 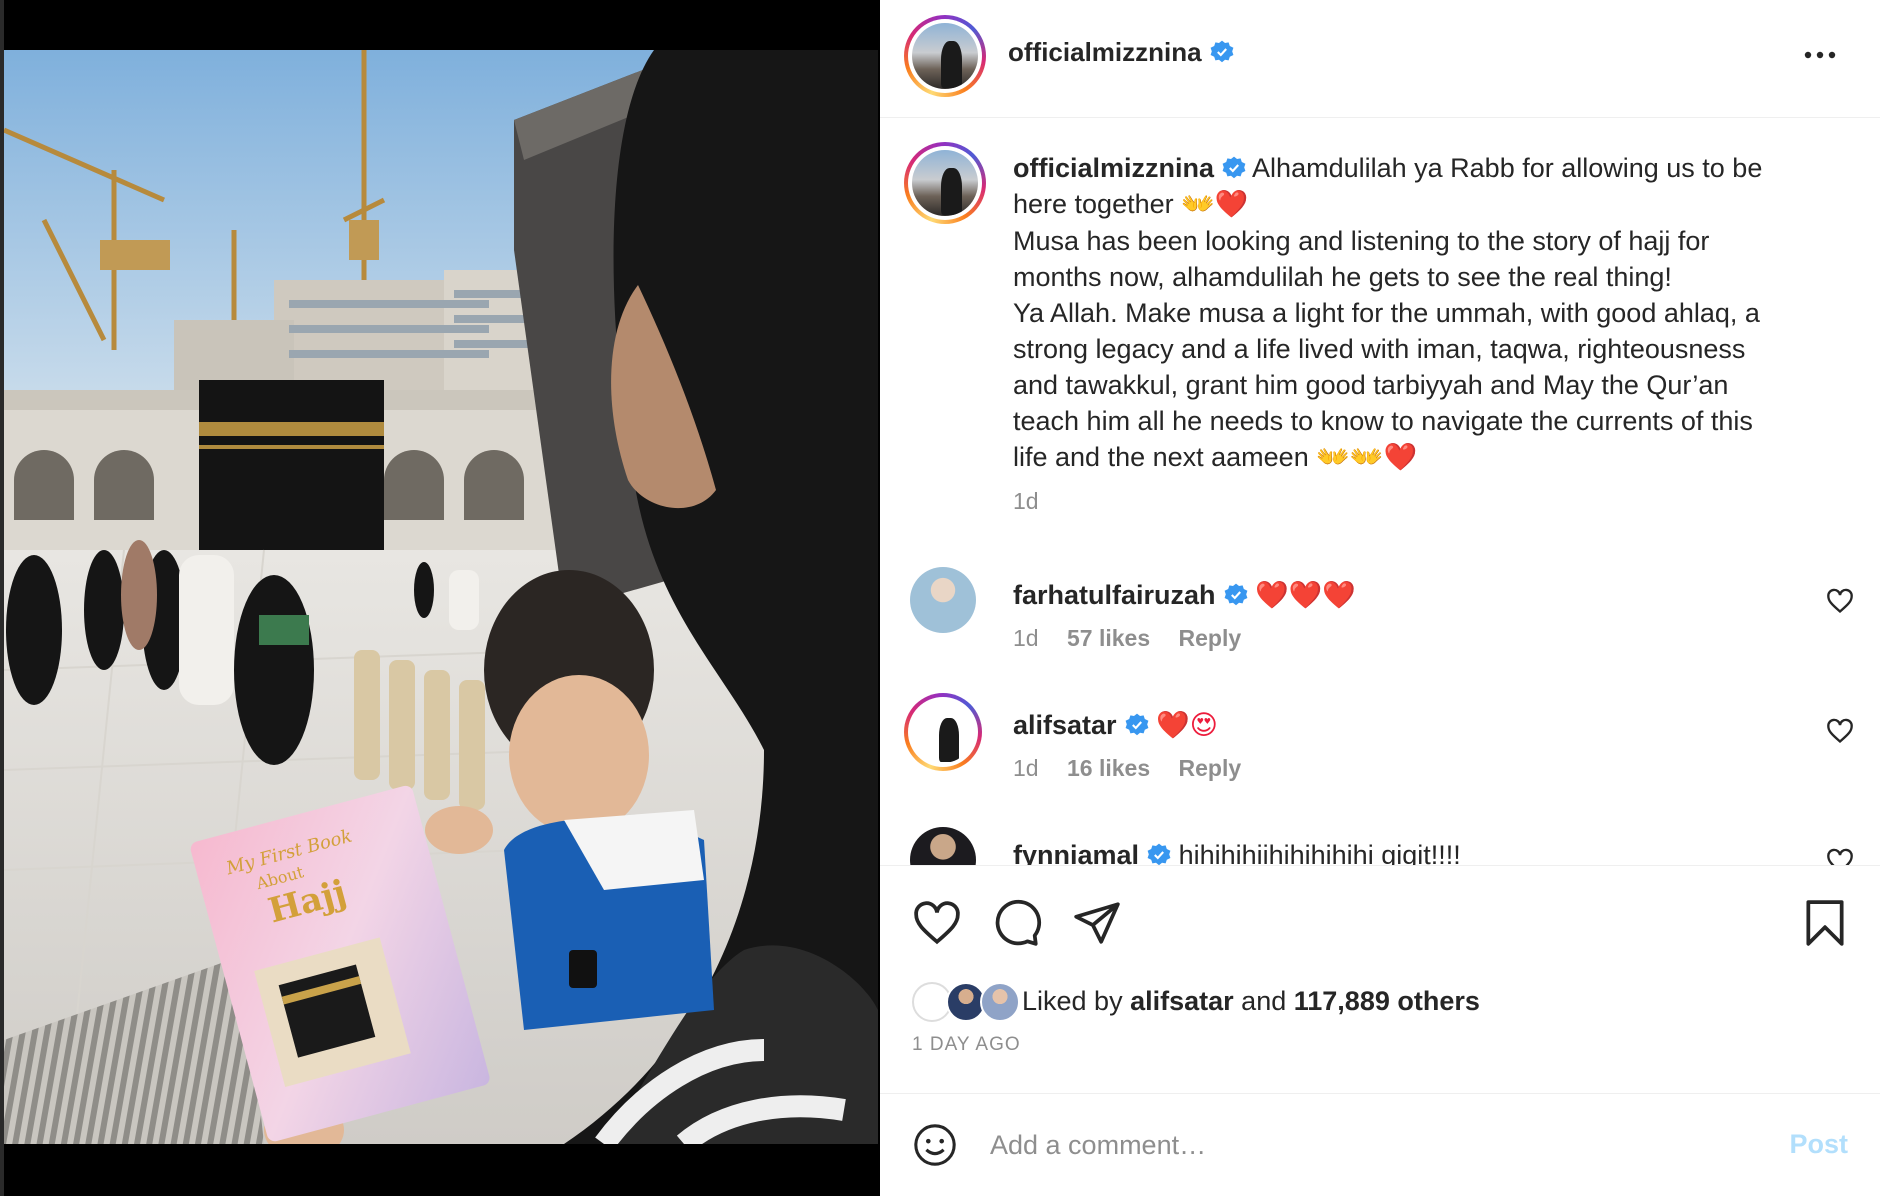 What do you see at coordinates (1367, 457) in the screenshot?
I see `caption-emoji: 👐👐❤️` at bounding box center [1367, 457].